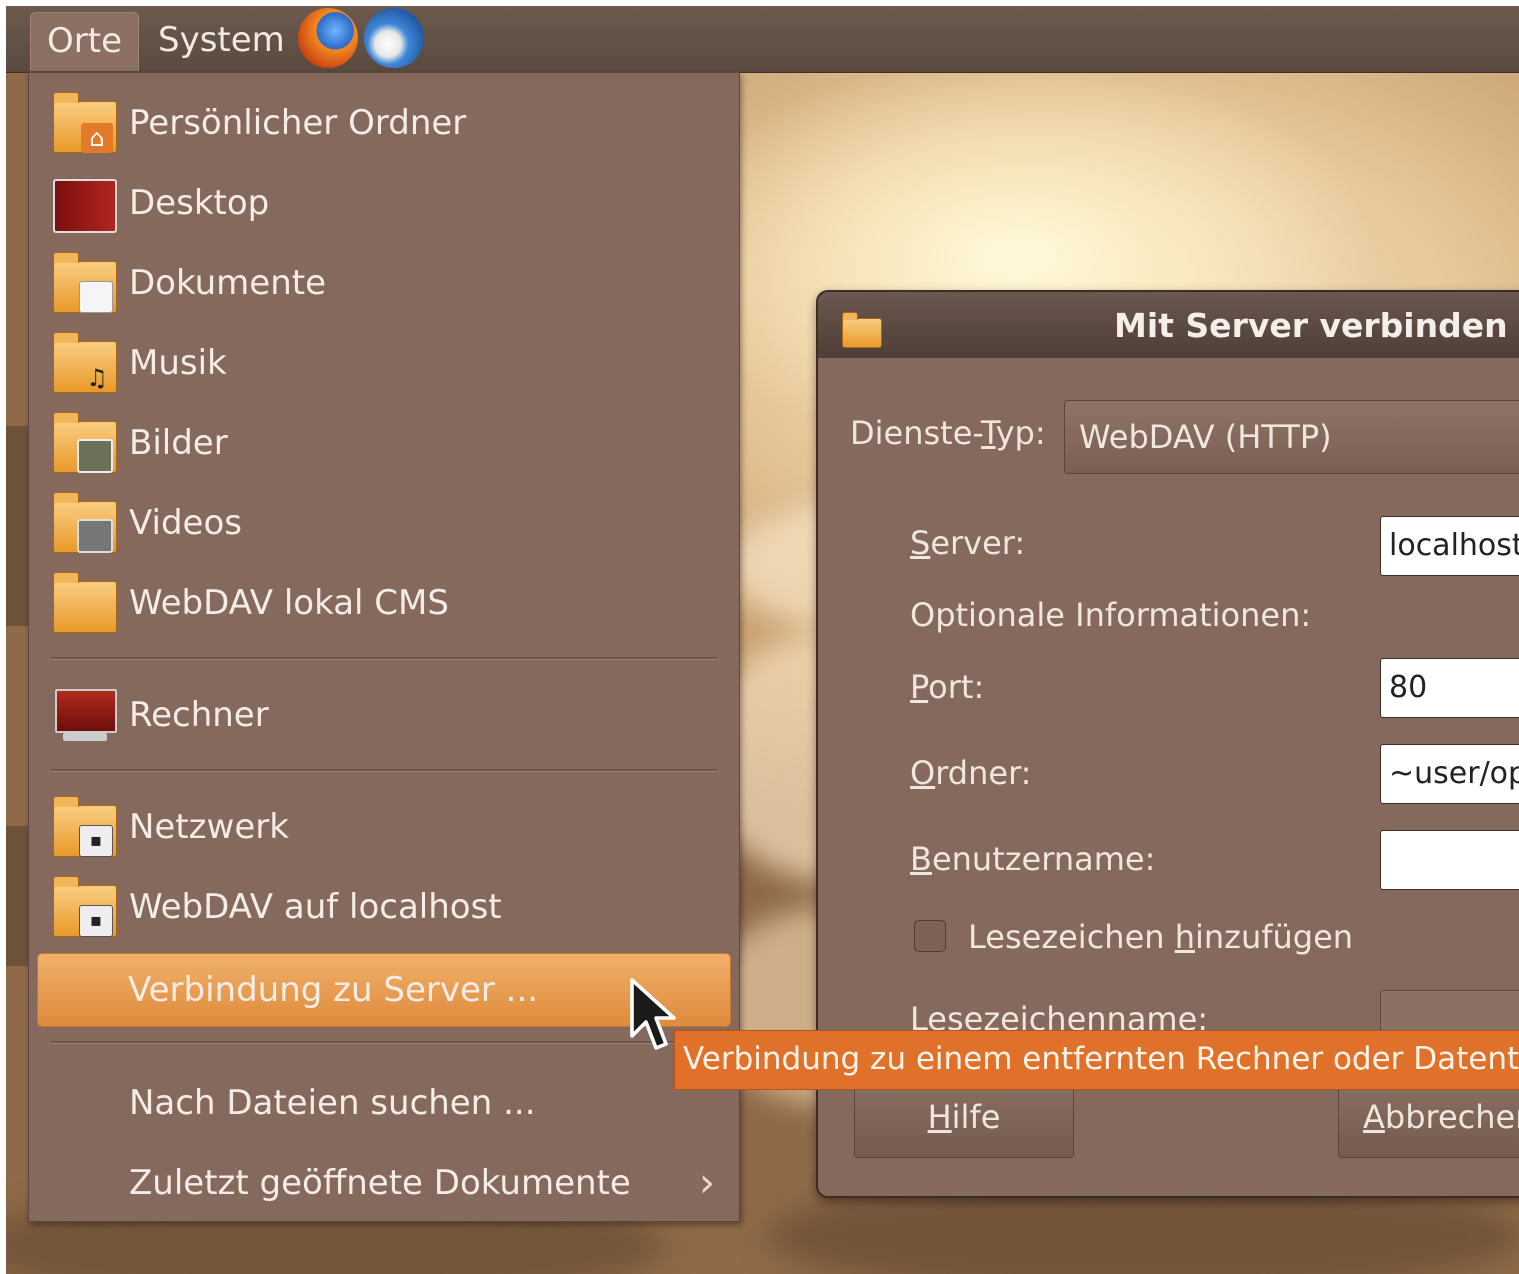 The height and width of the screenshot is (1274, 1519). What do you see at coordinates (968, 543) in the screenshot?
I see `server-label: Server:` at bounding box center [968, 543].